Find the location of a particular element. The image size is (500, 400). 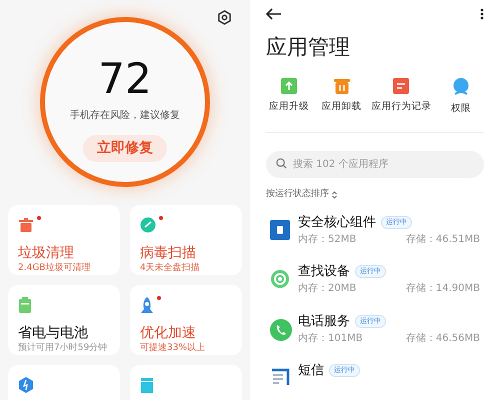

feature-card: 省电与电池 预计可用7小时59分钟 is located at coordinates (64, 320).